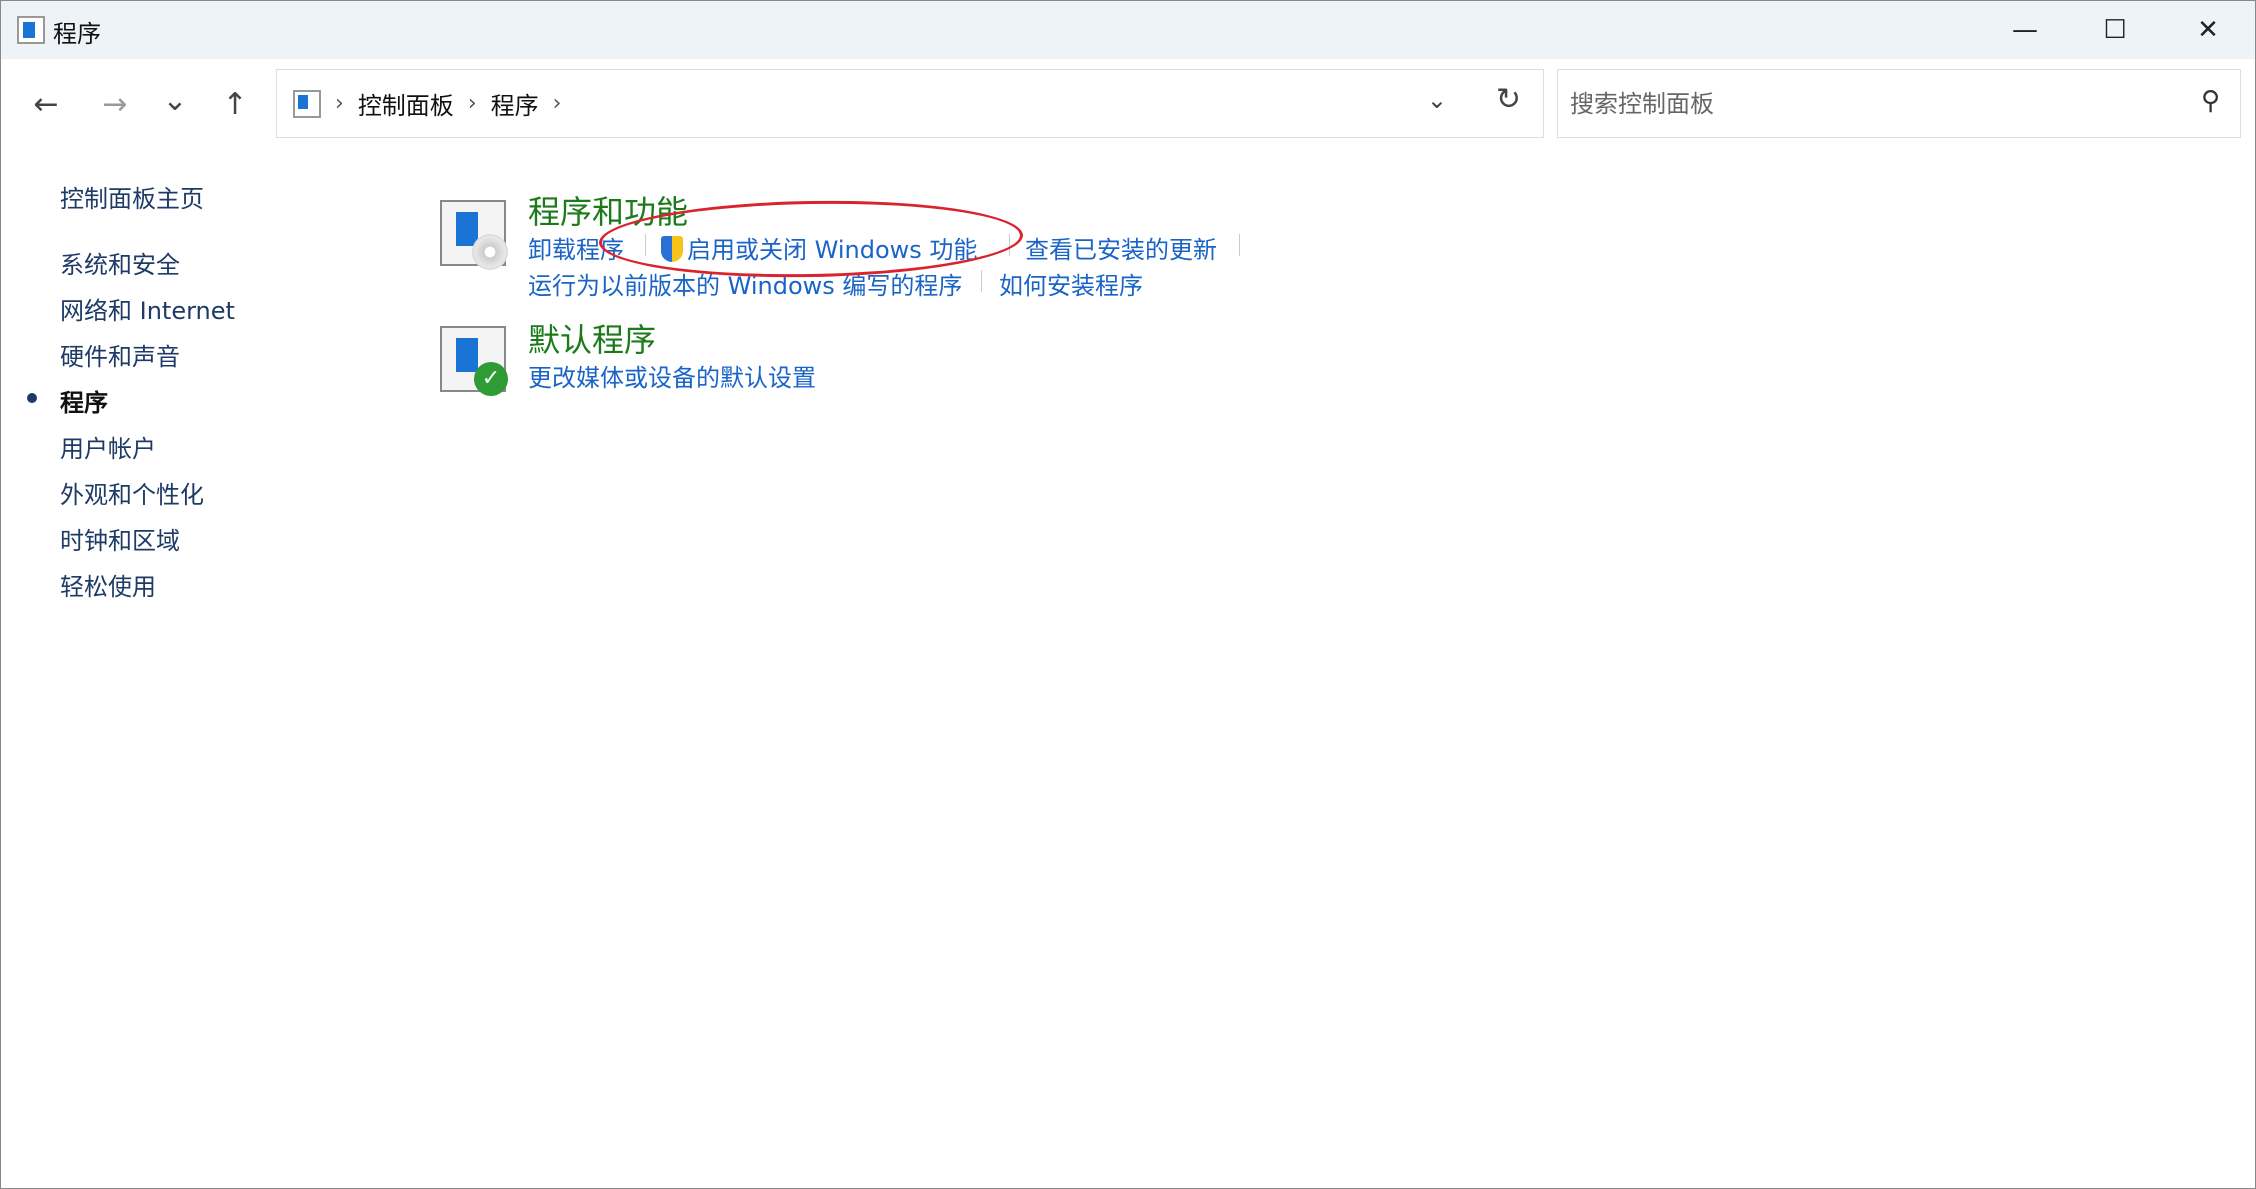 The image size is (2256, 1189). What do you see at coordinates (1437, 100) in the screenshot?
I see `chevron-down-icon: ⌄` at bounding box center [1437, 100].